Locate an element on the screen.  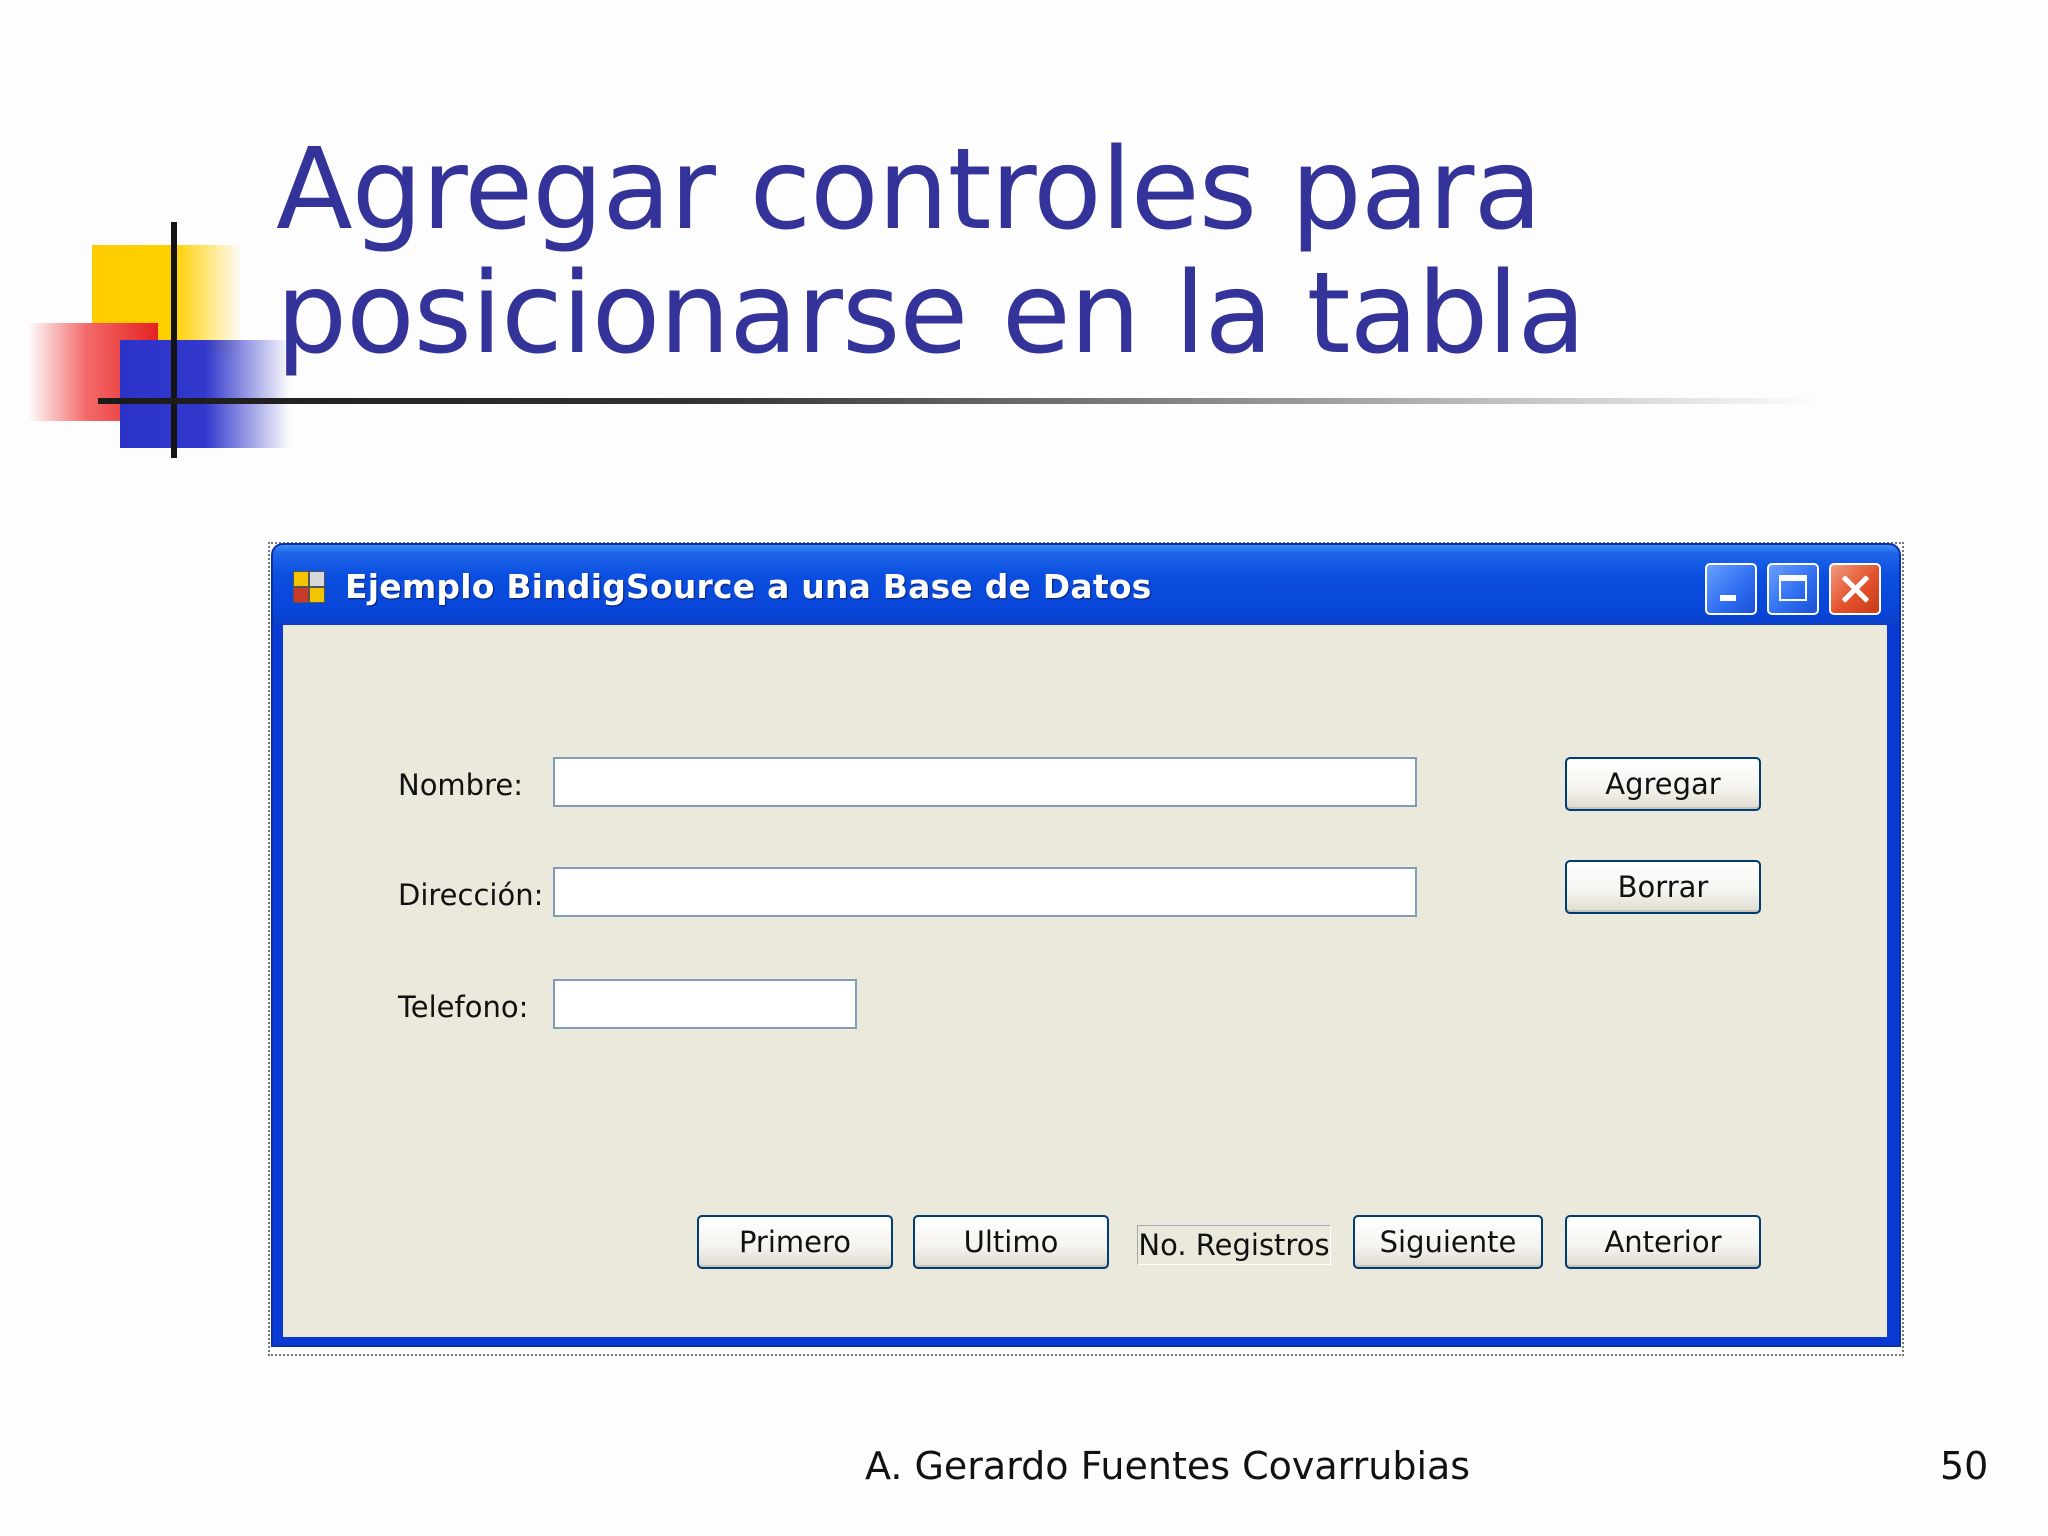
telefono-label: Telefono: is located at coordinates (463, 1007).